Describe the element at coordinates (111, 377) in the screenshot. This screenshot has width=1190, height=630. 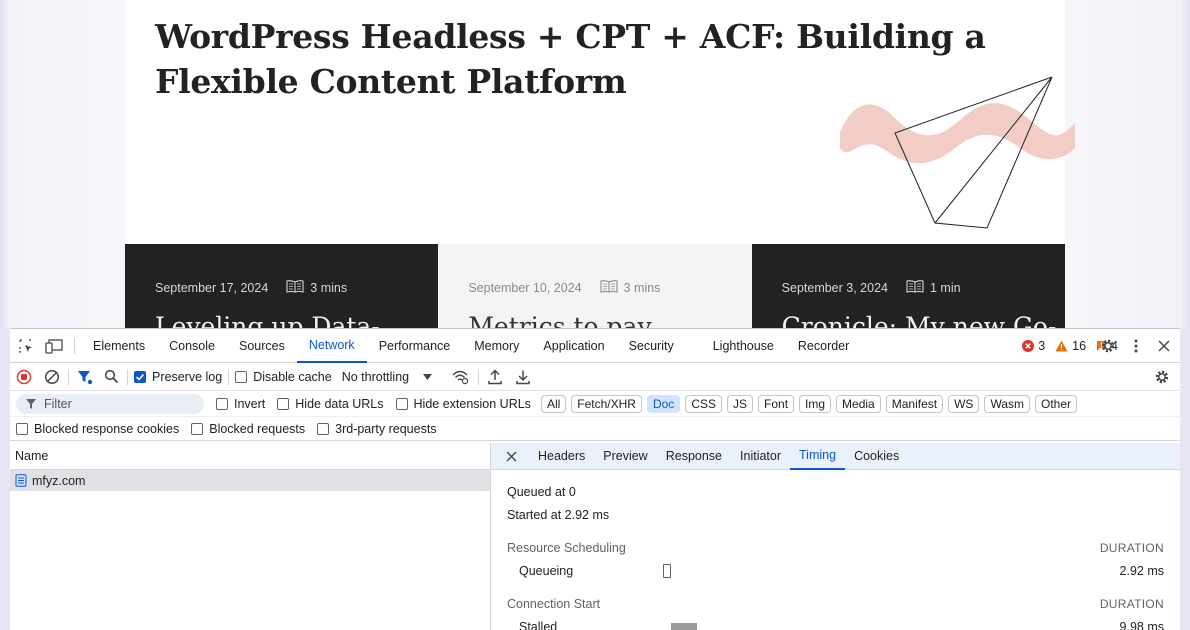
I see `search-icon` at that location.